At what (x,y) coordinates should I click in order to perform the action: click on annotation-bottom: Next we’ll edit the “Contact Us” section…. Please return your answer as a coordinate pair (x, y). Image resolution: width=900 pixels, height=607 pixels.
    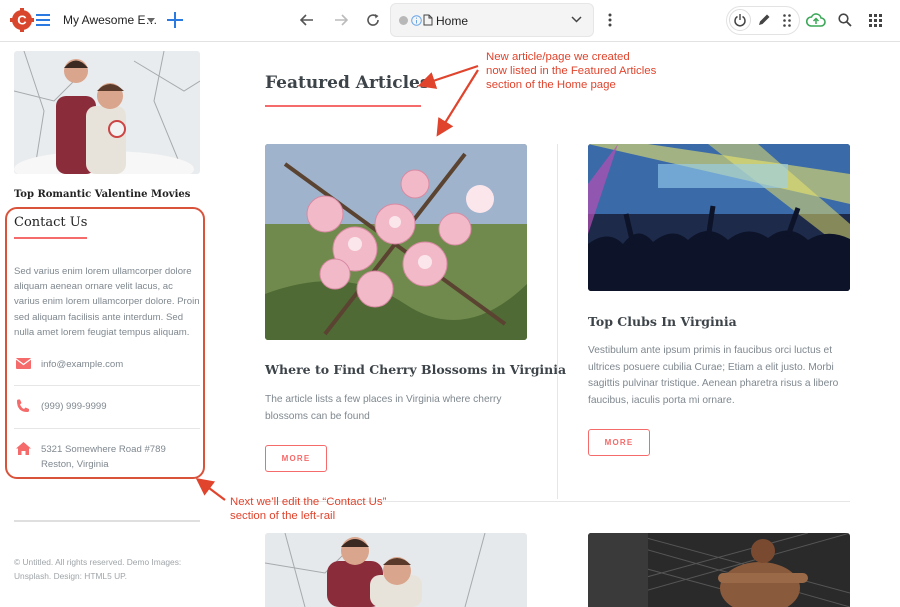
    Looking at the image, I should click on (308, 509).